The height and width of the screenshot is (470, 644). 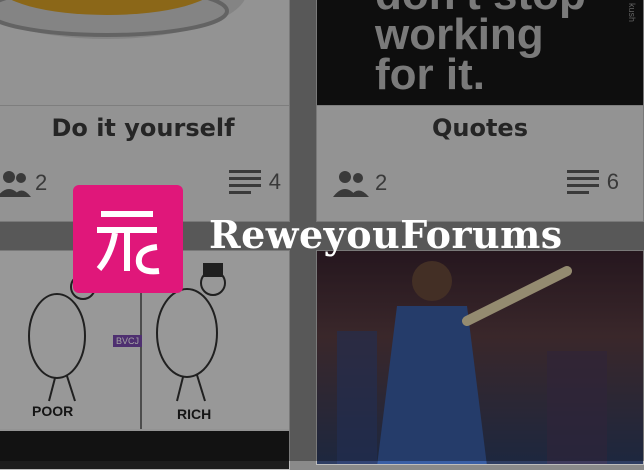 I want to click on brand-name: ReweyouForums, so click(x=386, y=234).